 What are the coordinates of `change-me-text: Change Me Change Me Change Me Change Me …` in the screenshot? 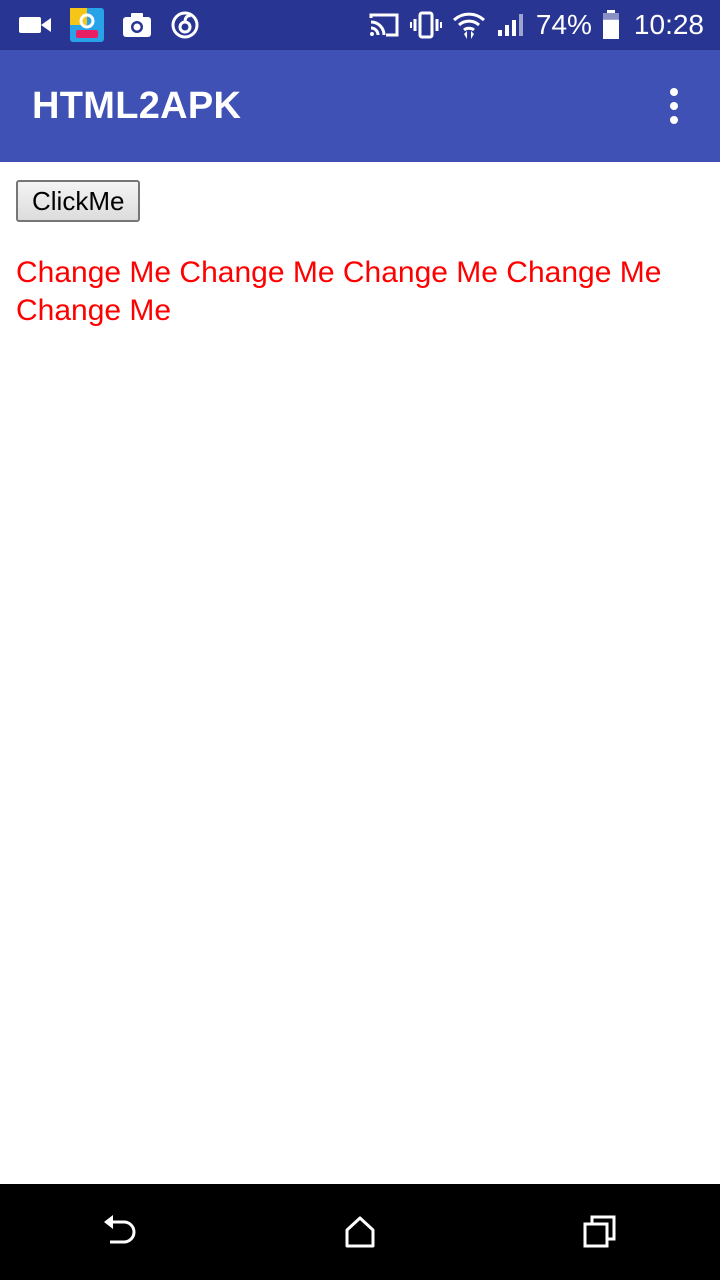 It's located at (339, 291).